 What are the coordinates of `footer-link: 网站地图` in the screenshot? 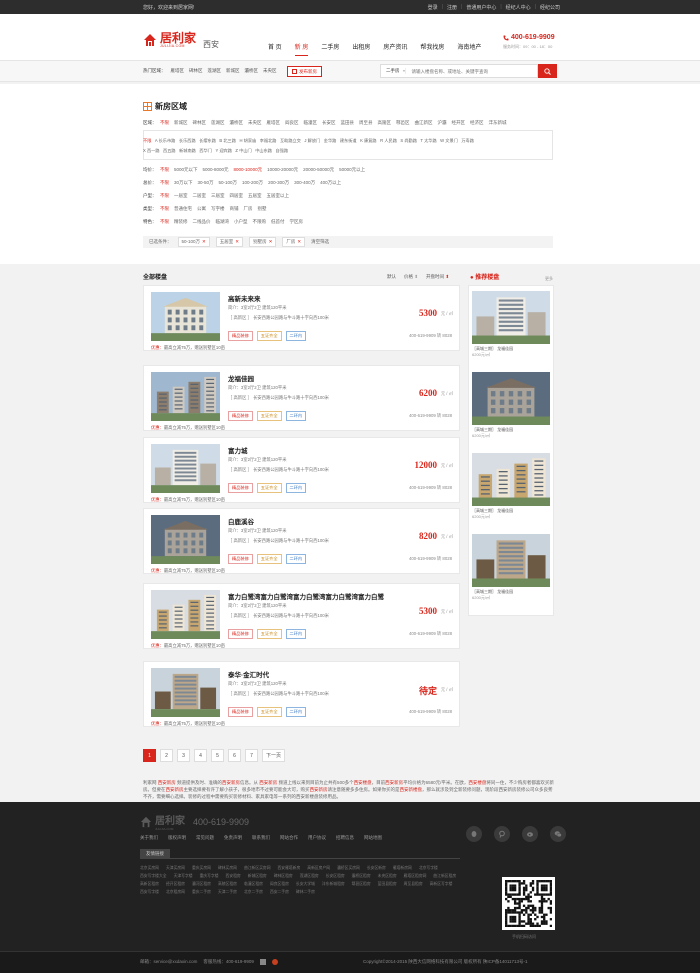 It's located at (373, 838).